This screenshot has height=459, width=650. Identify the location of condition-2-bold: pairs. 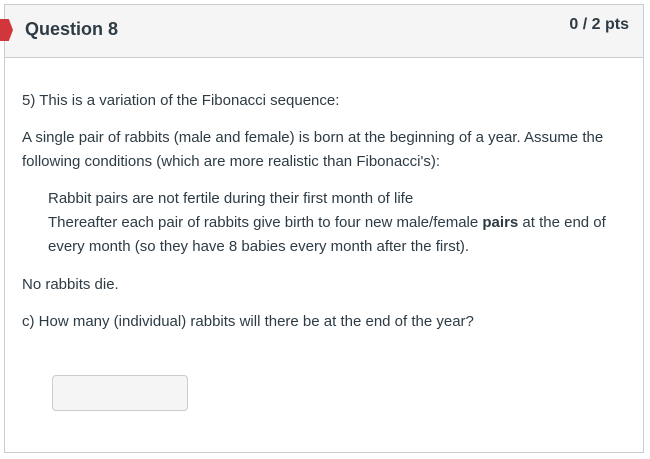
(500, 222).